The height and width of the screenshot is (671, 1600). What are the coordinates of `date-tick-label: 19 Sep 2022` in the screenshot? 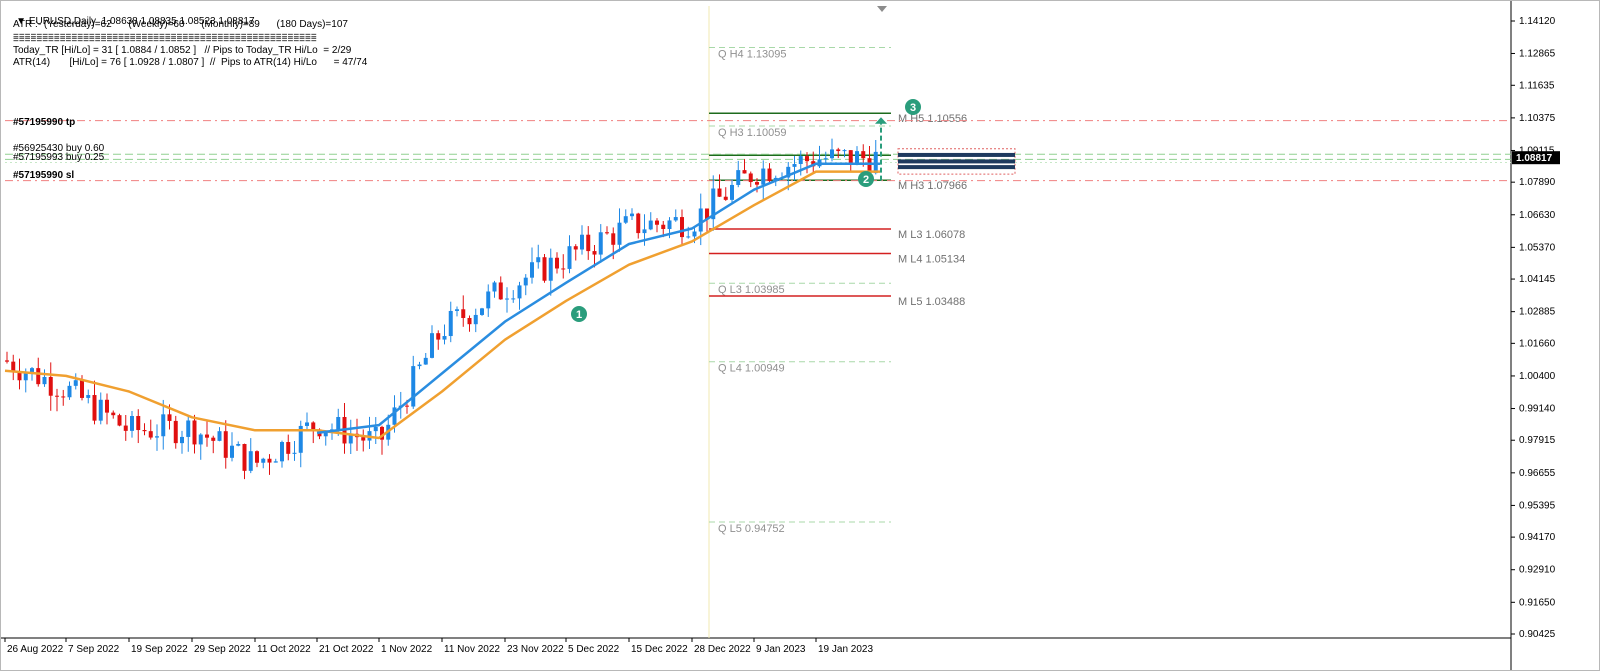 It's located at (159, 649).